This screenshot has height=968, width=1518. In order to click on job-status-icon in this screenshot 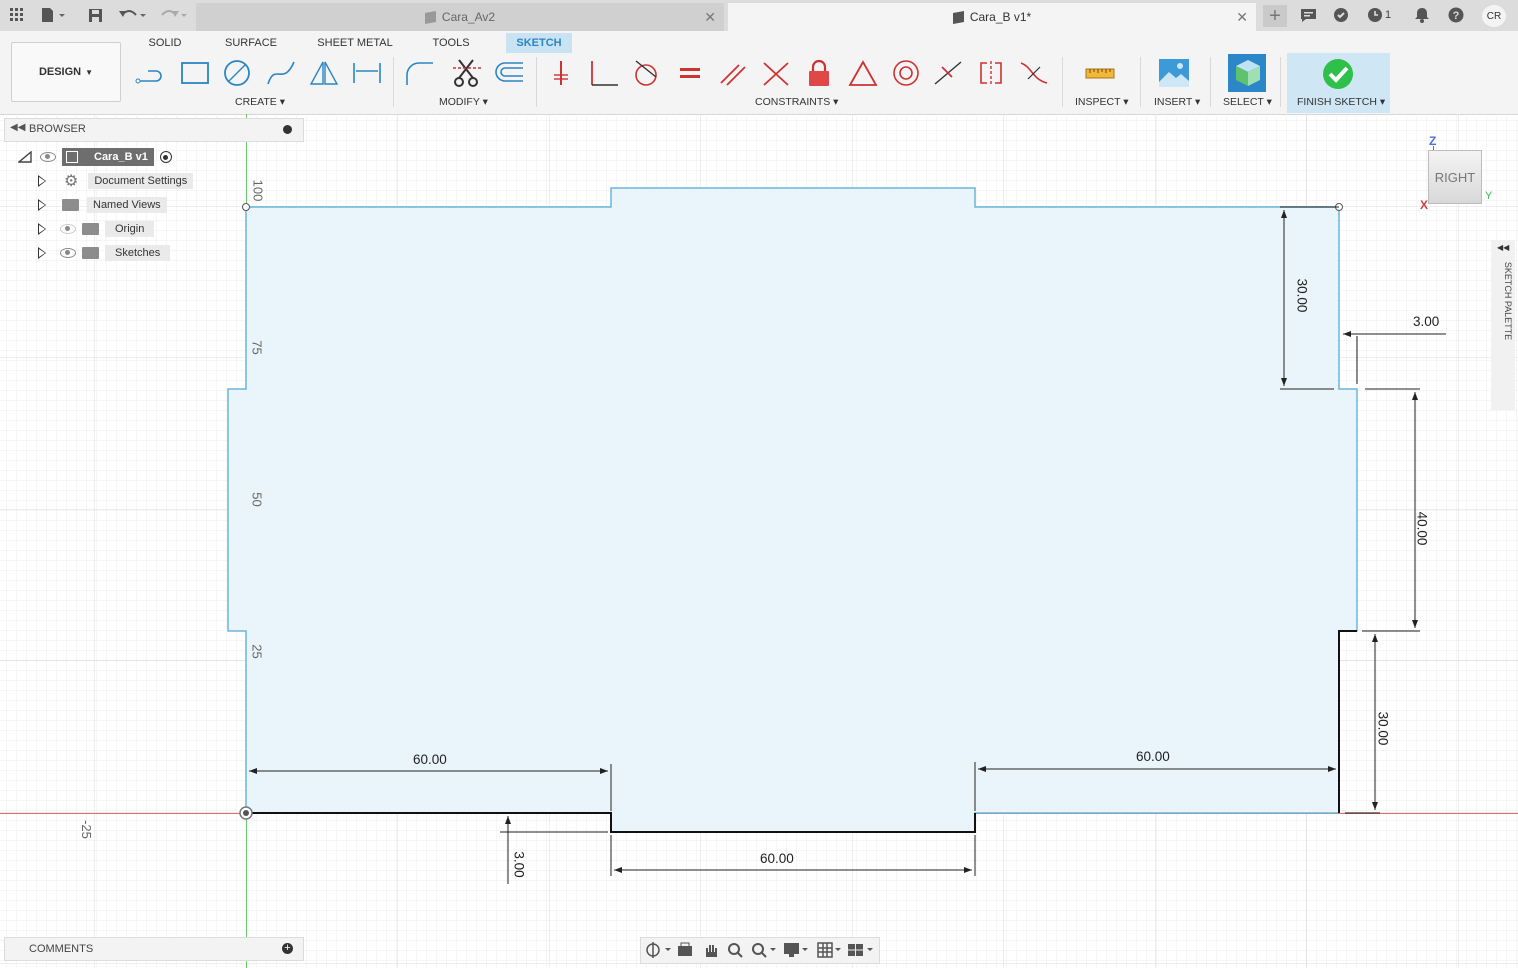, I will do `click(1341, 15)`.